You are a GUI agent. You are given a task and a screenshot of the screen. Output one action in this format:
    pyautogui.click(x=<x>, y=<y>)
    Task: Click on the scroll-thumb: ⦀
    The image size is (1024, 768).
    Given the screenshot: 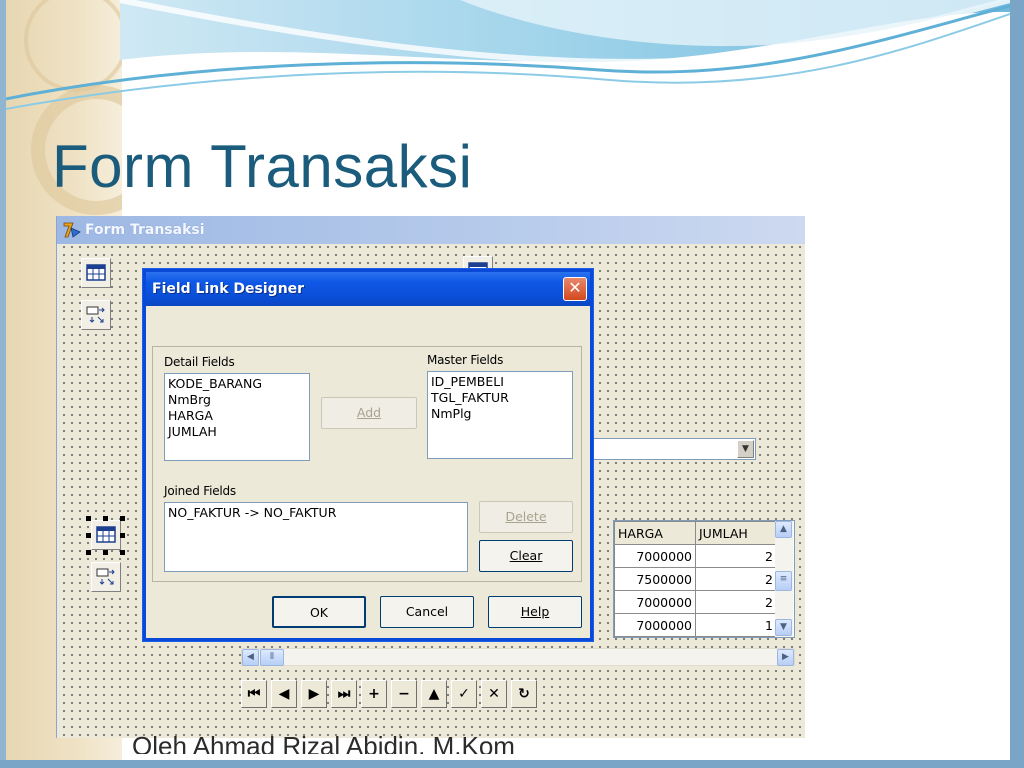 What is the action you would take?
    pyautogui.click(x=272, y=657)
    